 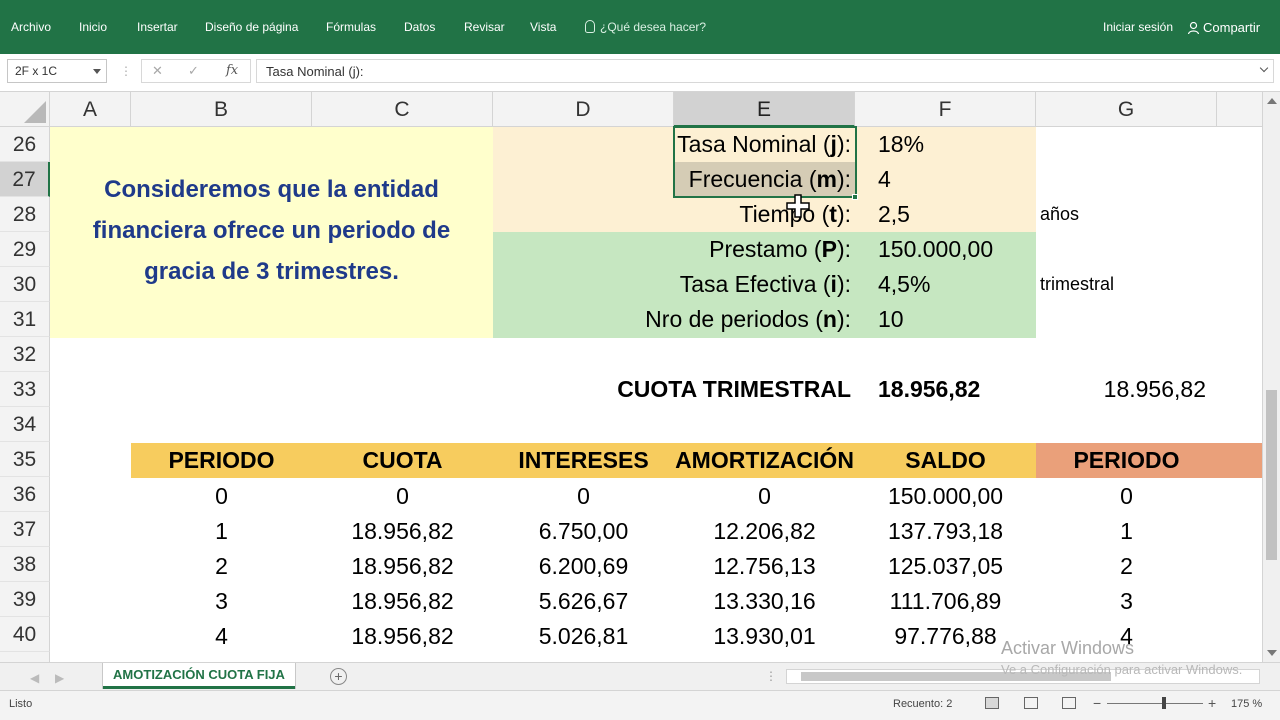 I want to click on row-header-31: 31, so click(x=25, y=319).